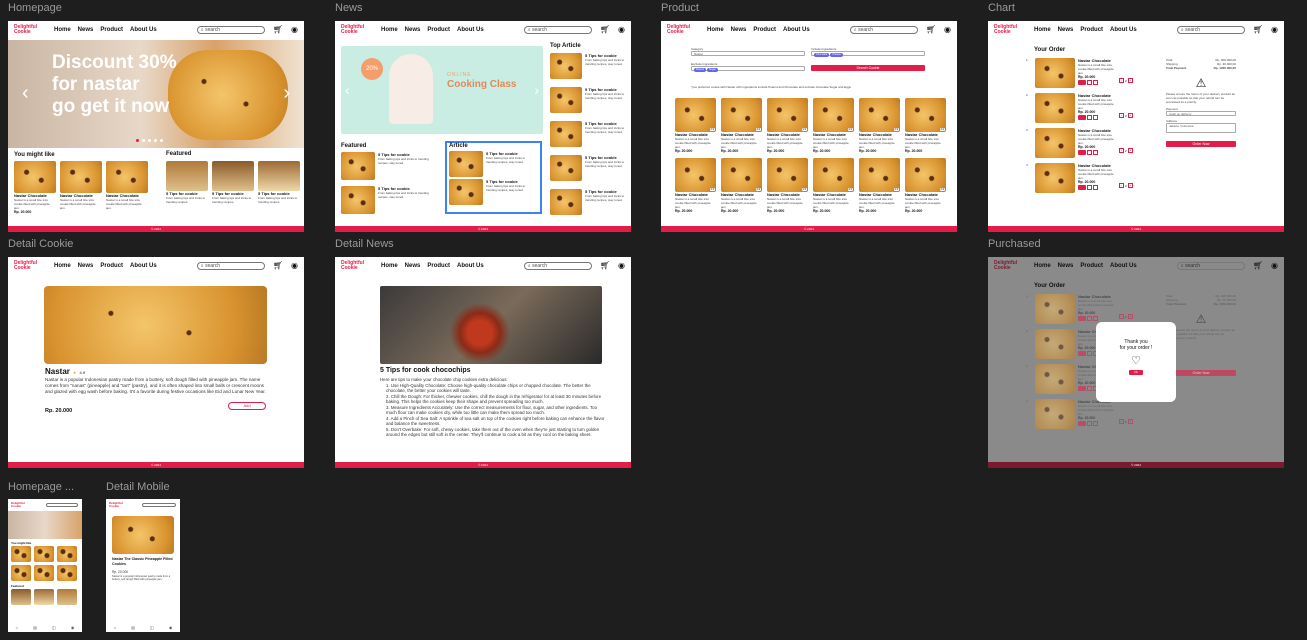 This screenshot has width=1307, height=640. Describe the element at coordinates (35, 8) in the screenshot. I see `frame-label-homepage: Homepage` at that location.